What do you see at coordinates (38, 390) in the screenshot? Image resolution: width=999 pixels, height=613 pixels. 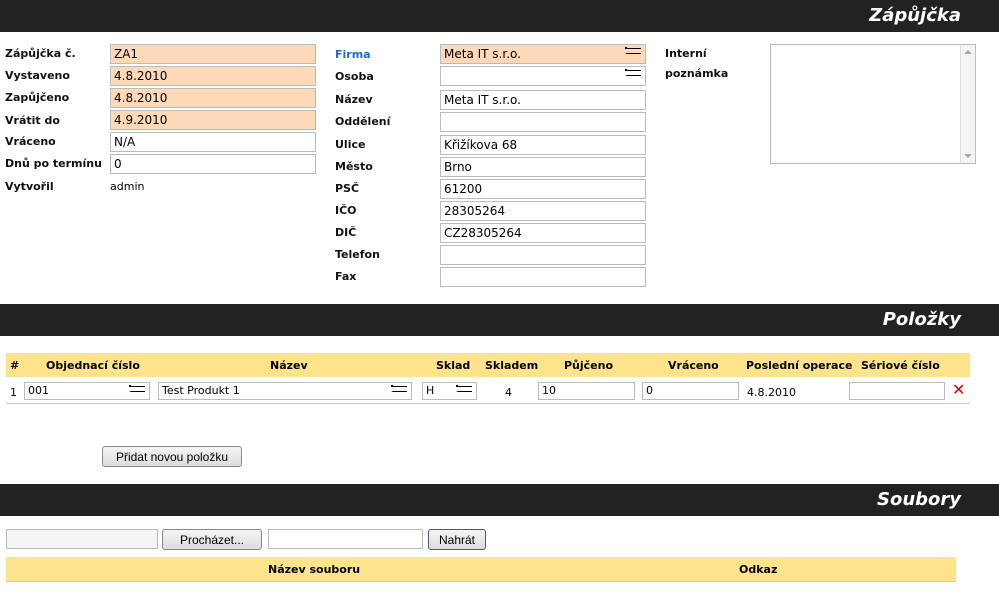 I see `order-no-value: 001` at bounding box center [38, 390].